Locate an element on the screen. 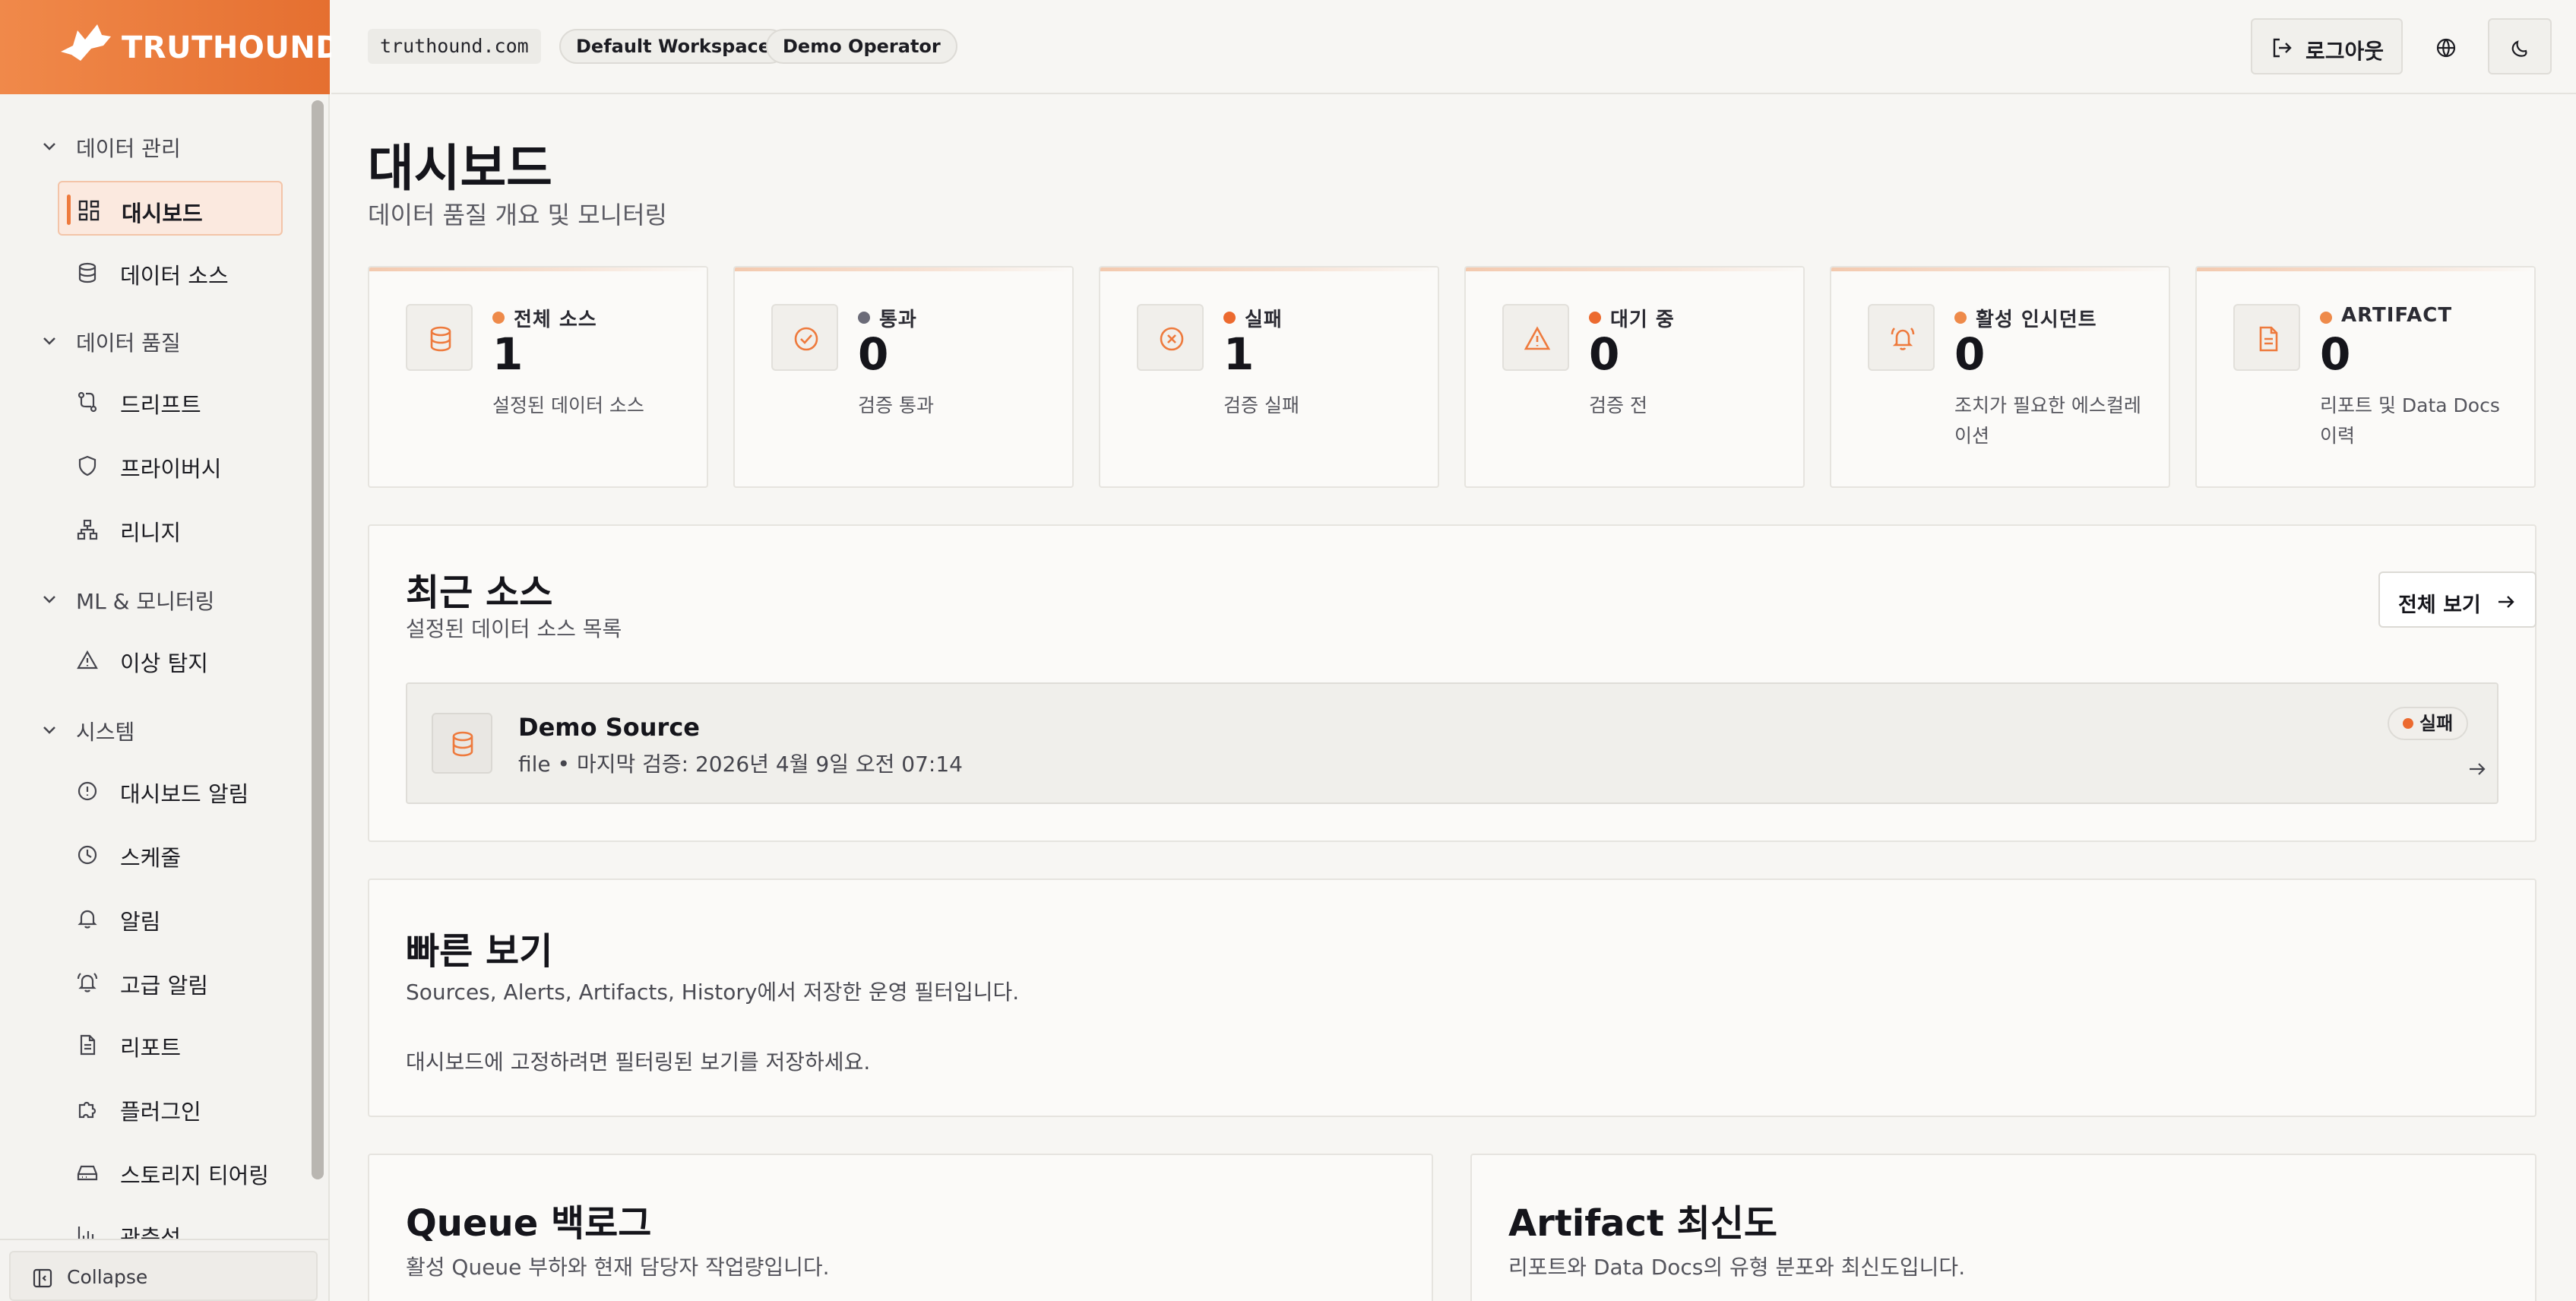 The image size is (2576, 1301). stat-description: 조치가 필요한 에스컬레이션 is located at coordinates (2048, 420).